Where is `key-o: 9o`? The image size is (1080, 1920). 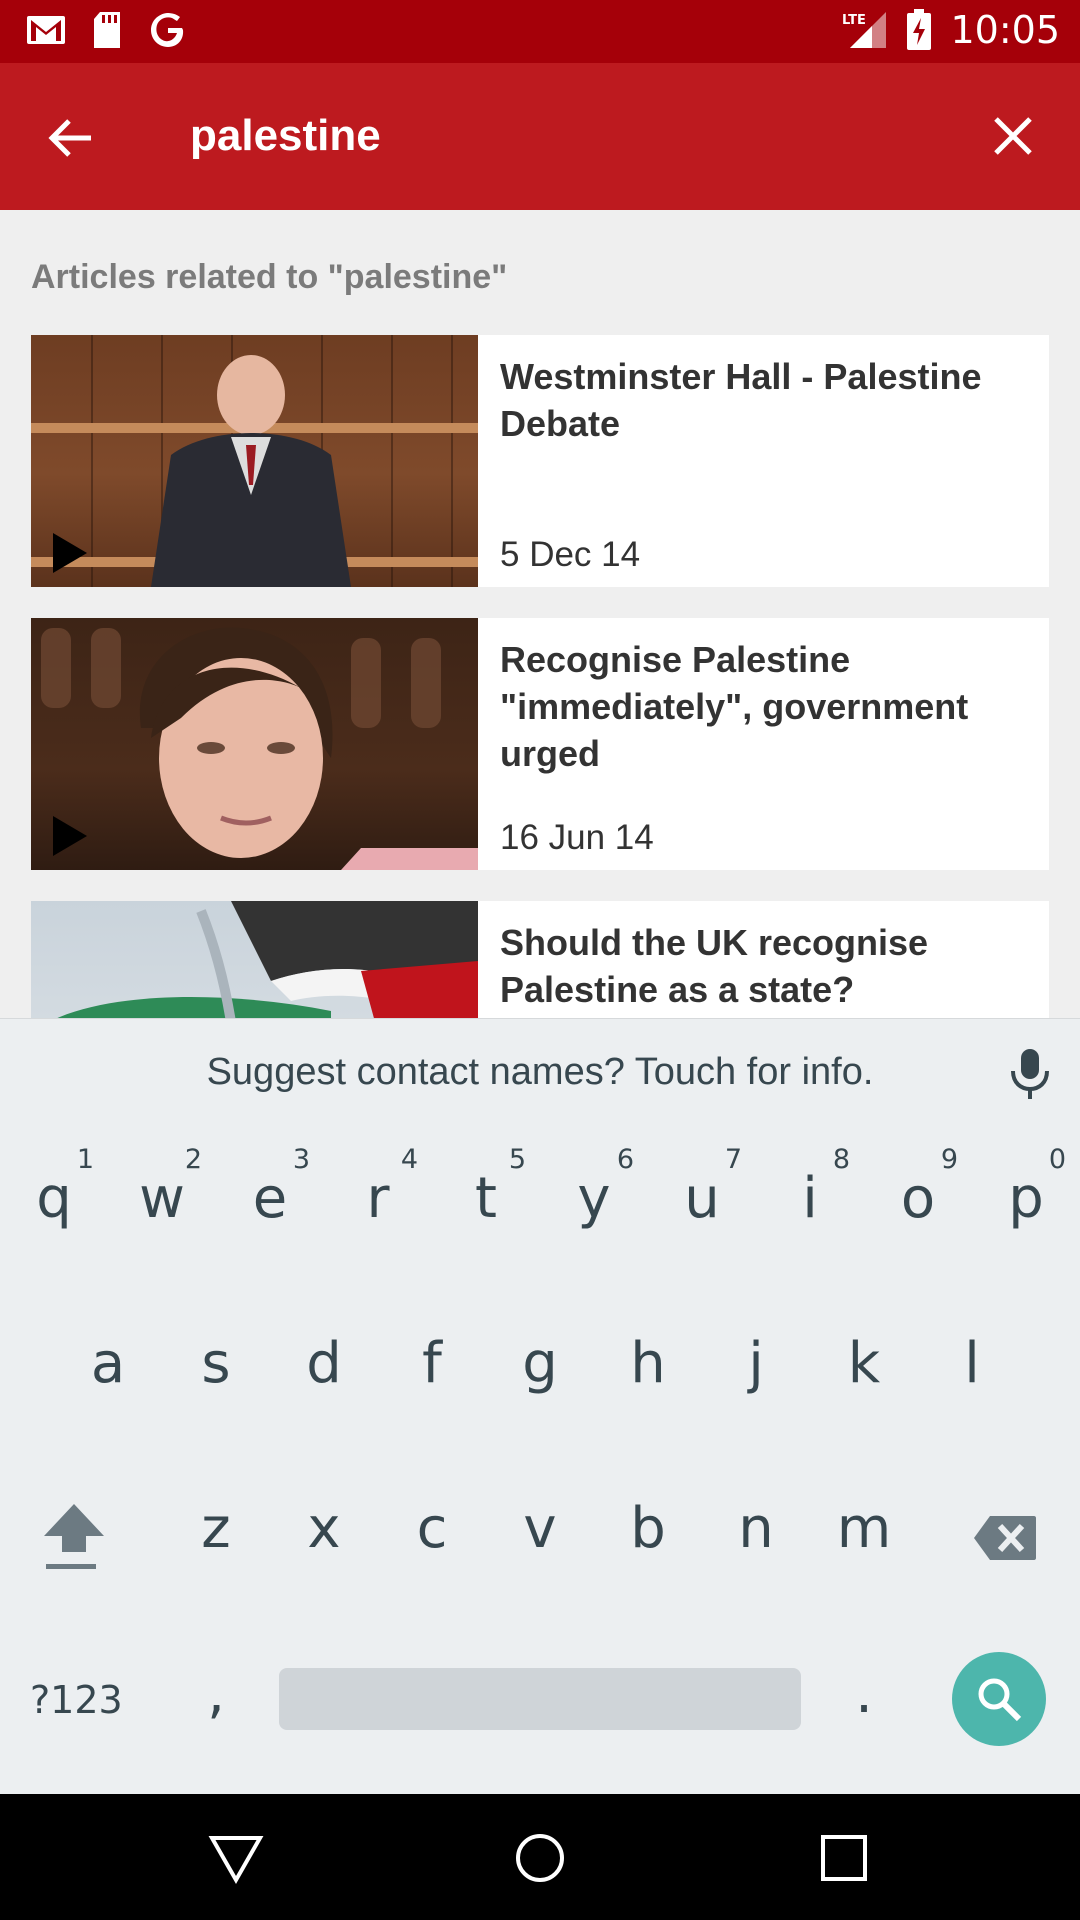
key-o: 9o is located at coordinates (918, 1182).